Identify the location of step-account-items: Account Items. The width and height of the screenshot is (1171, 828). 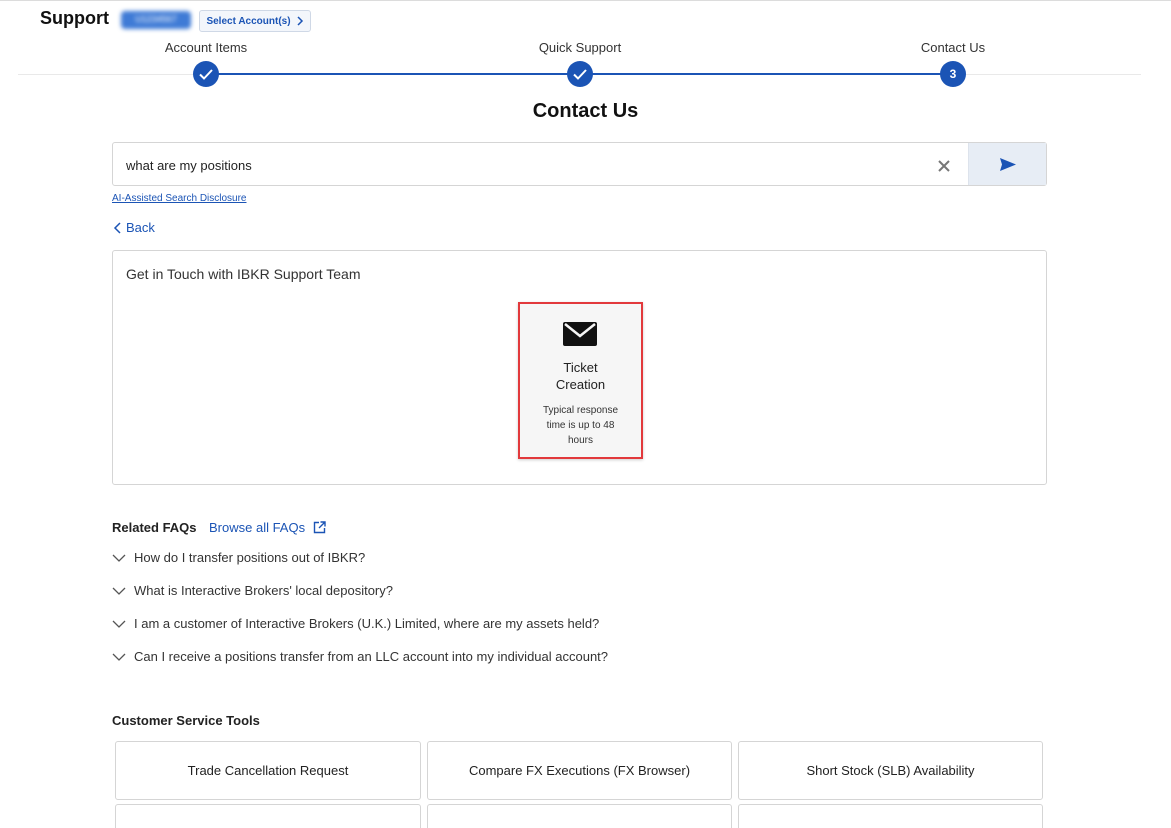
(206, 63).